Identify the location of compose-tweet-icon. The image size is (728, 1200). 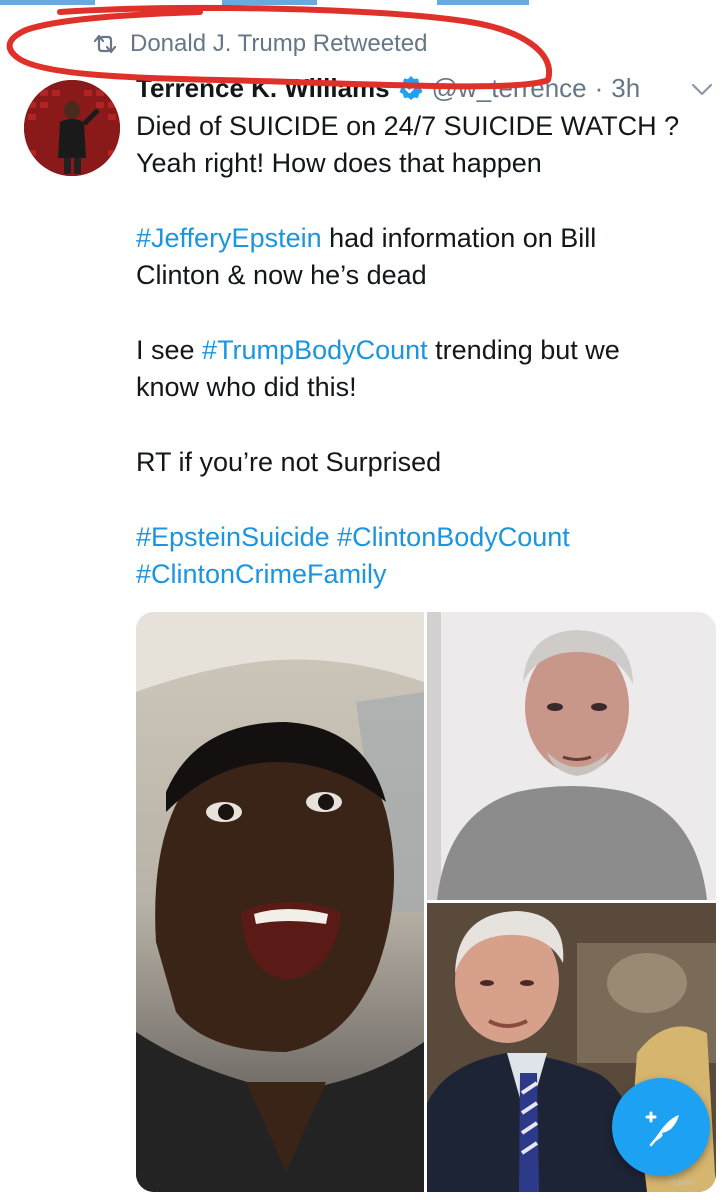
(662, 1129).